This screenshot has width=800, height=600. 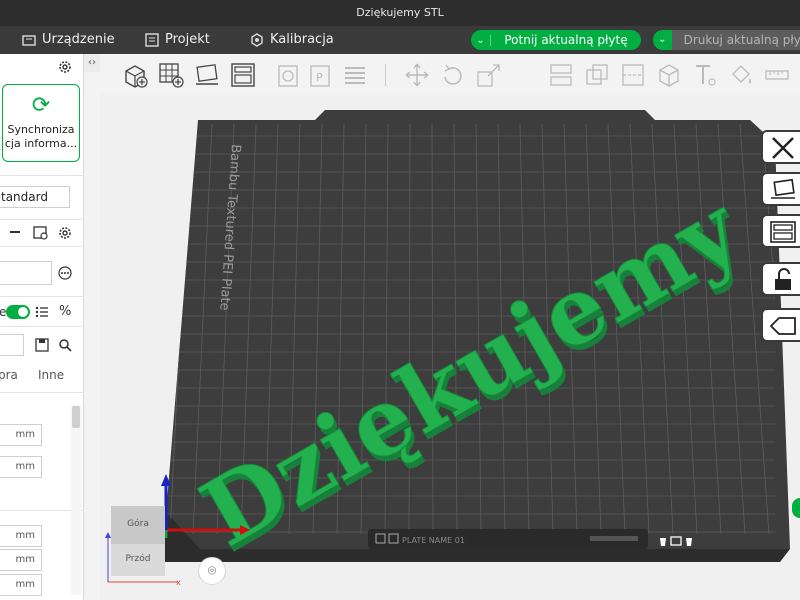 I want to click on minus-icon, so click(x=15, y=232).